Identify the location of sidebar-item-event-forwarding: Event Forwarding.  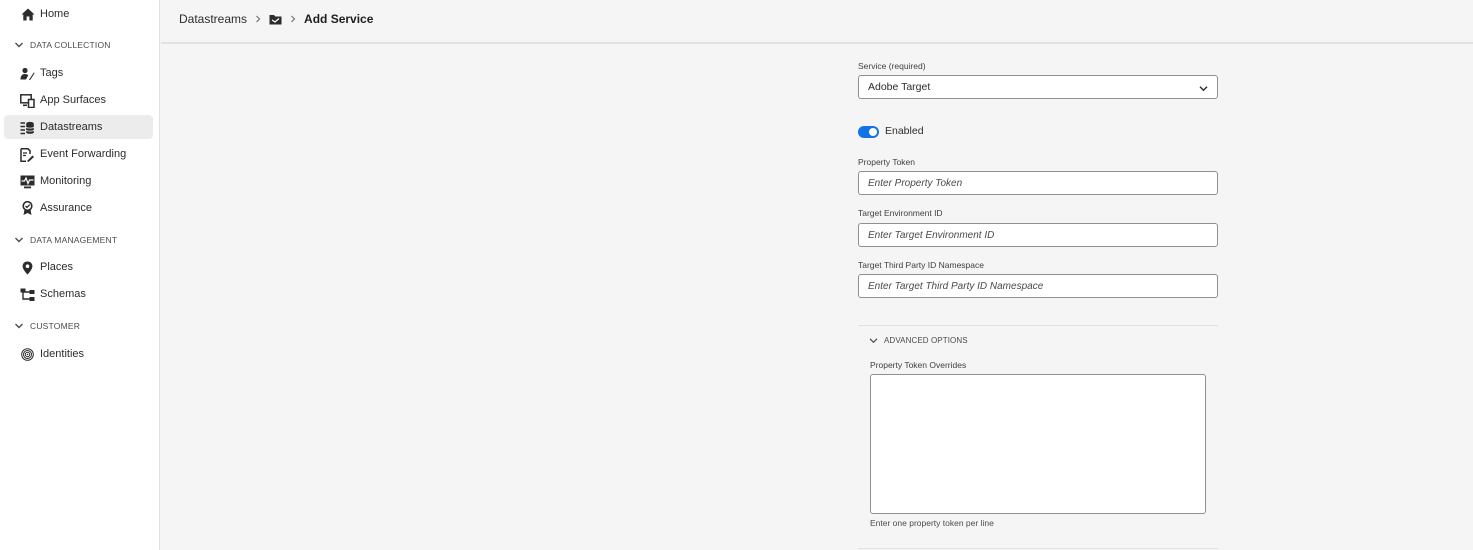
(78, 154).